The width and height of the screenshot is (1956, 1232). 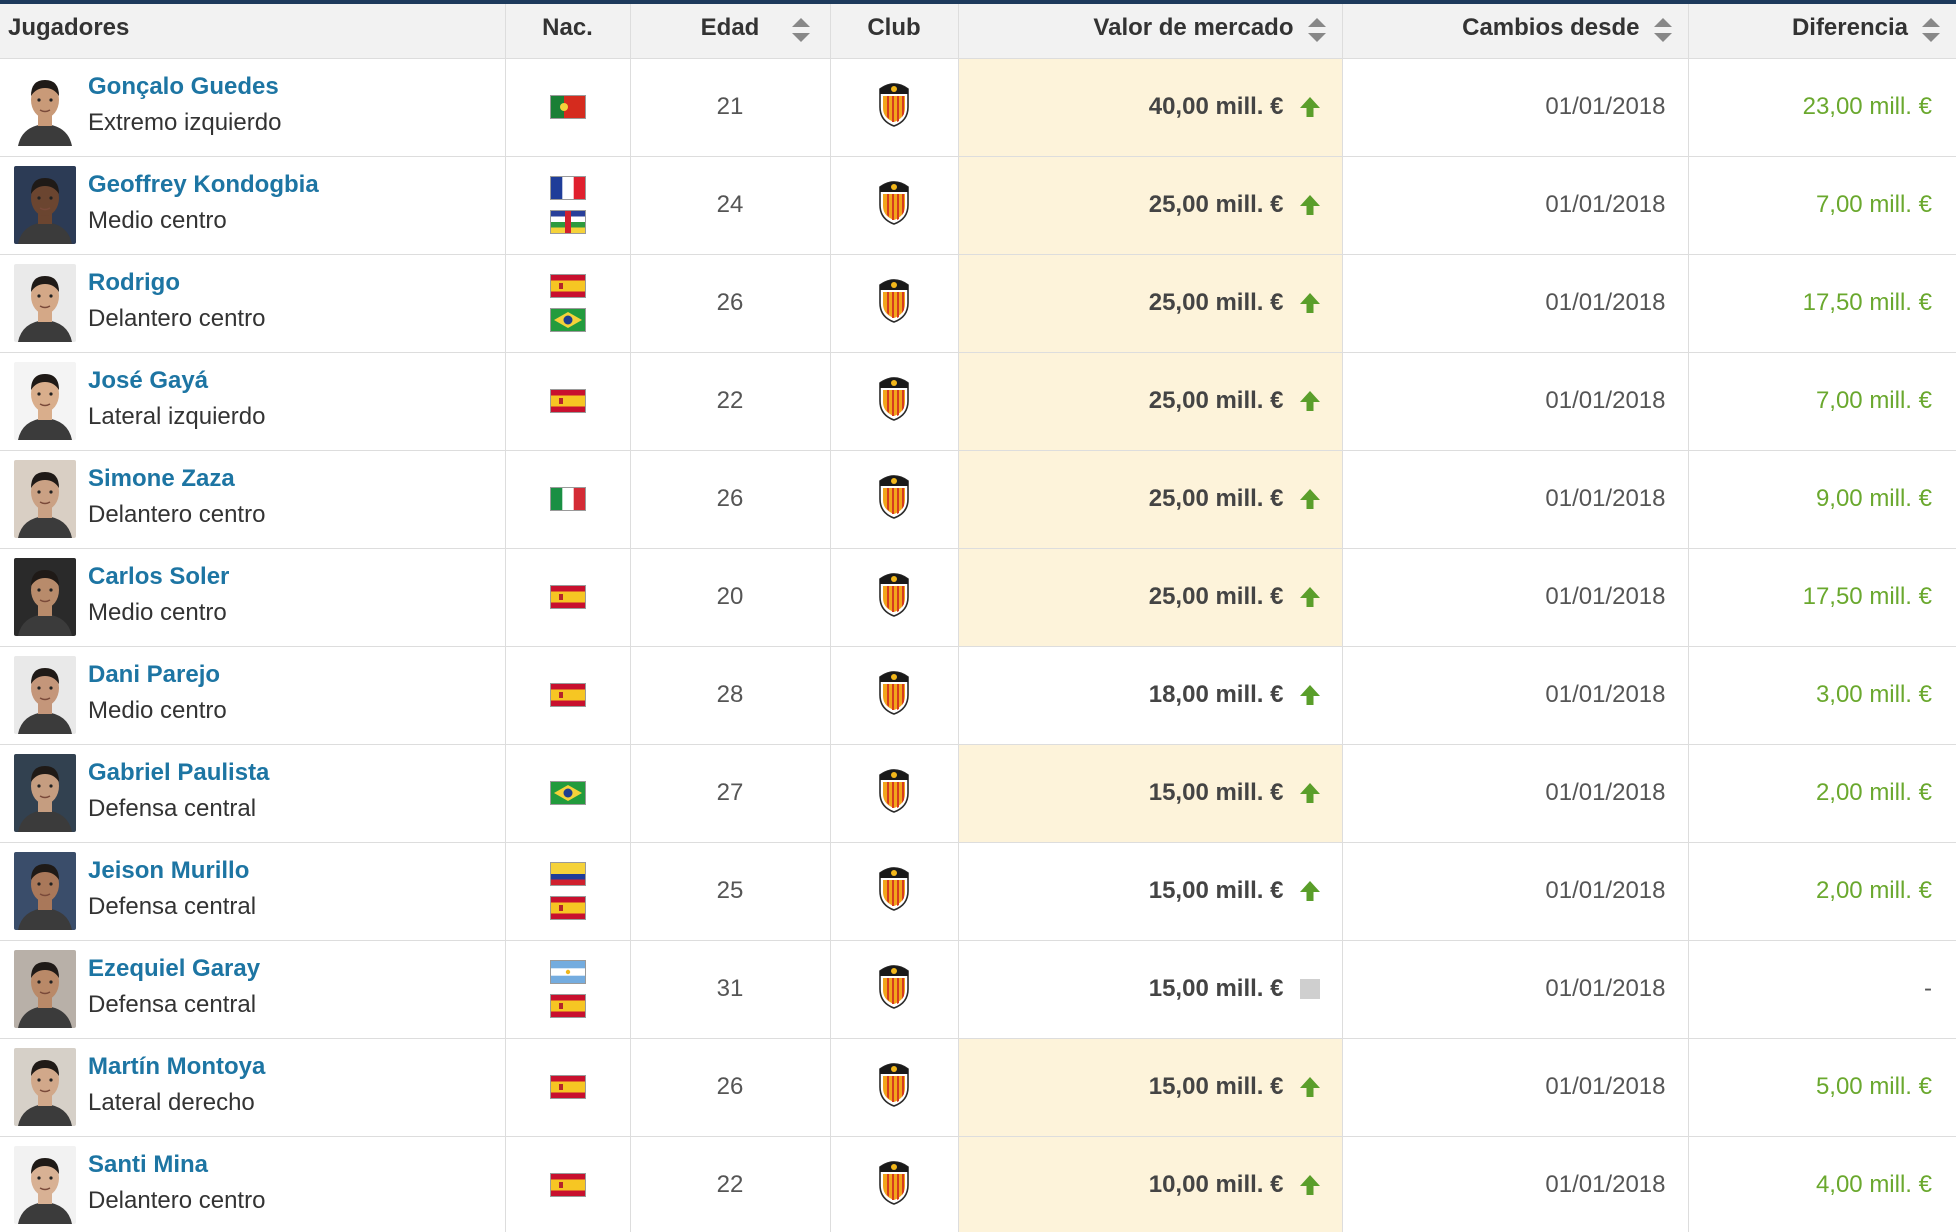 What do you see at coordinates (253, 695) in the screenshot?
I see `player-cell: Dani Parejo Medio centro` at bounding box center [253, 695].